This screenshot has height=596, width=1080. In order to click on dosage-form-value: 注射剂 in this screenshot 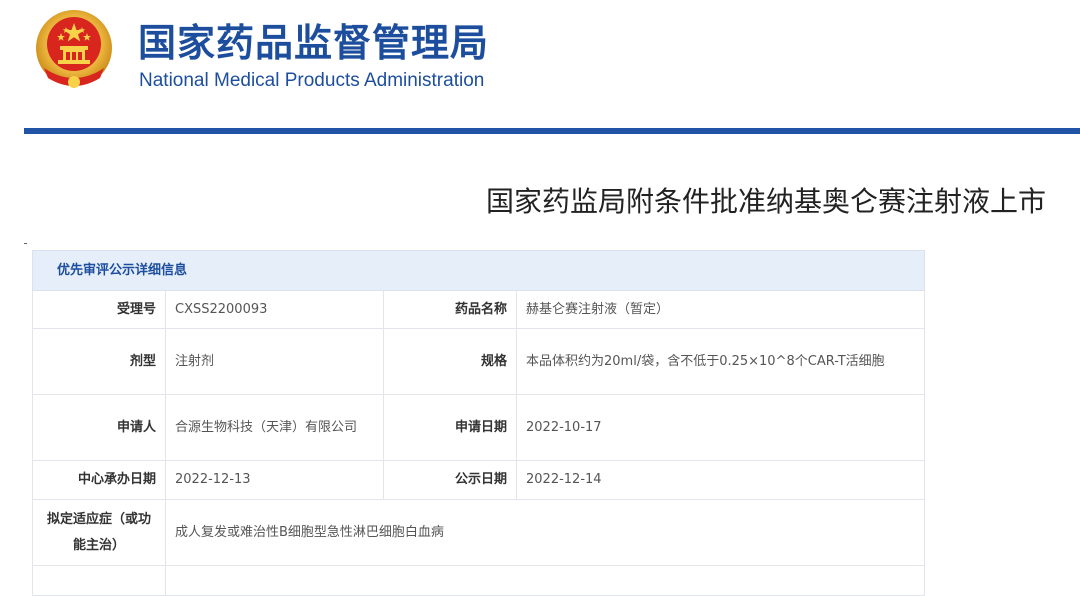, I will do `click(274, 361)`.